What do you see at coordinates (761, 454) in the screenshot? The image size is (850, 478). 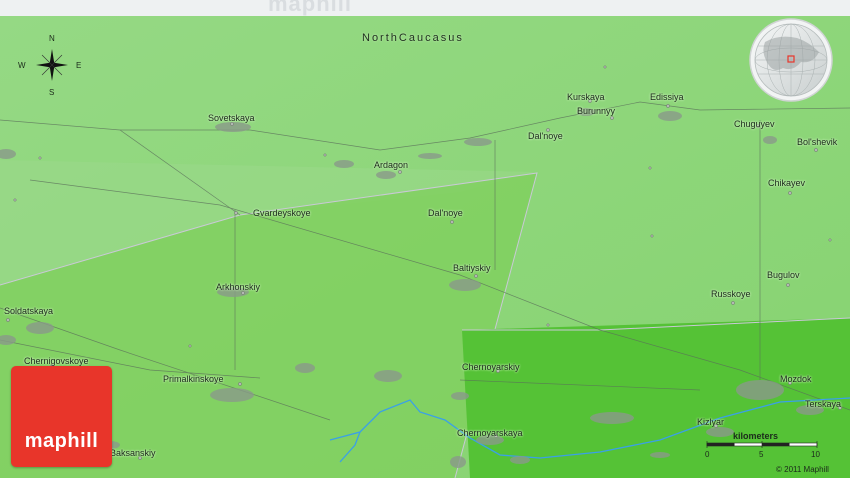 I see `scale-tick-5: 5` at bounding box center [761, 454].